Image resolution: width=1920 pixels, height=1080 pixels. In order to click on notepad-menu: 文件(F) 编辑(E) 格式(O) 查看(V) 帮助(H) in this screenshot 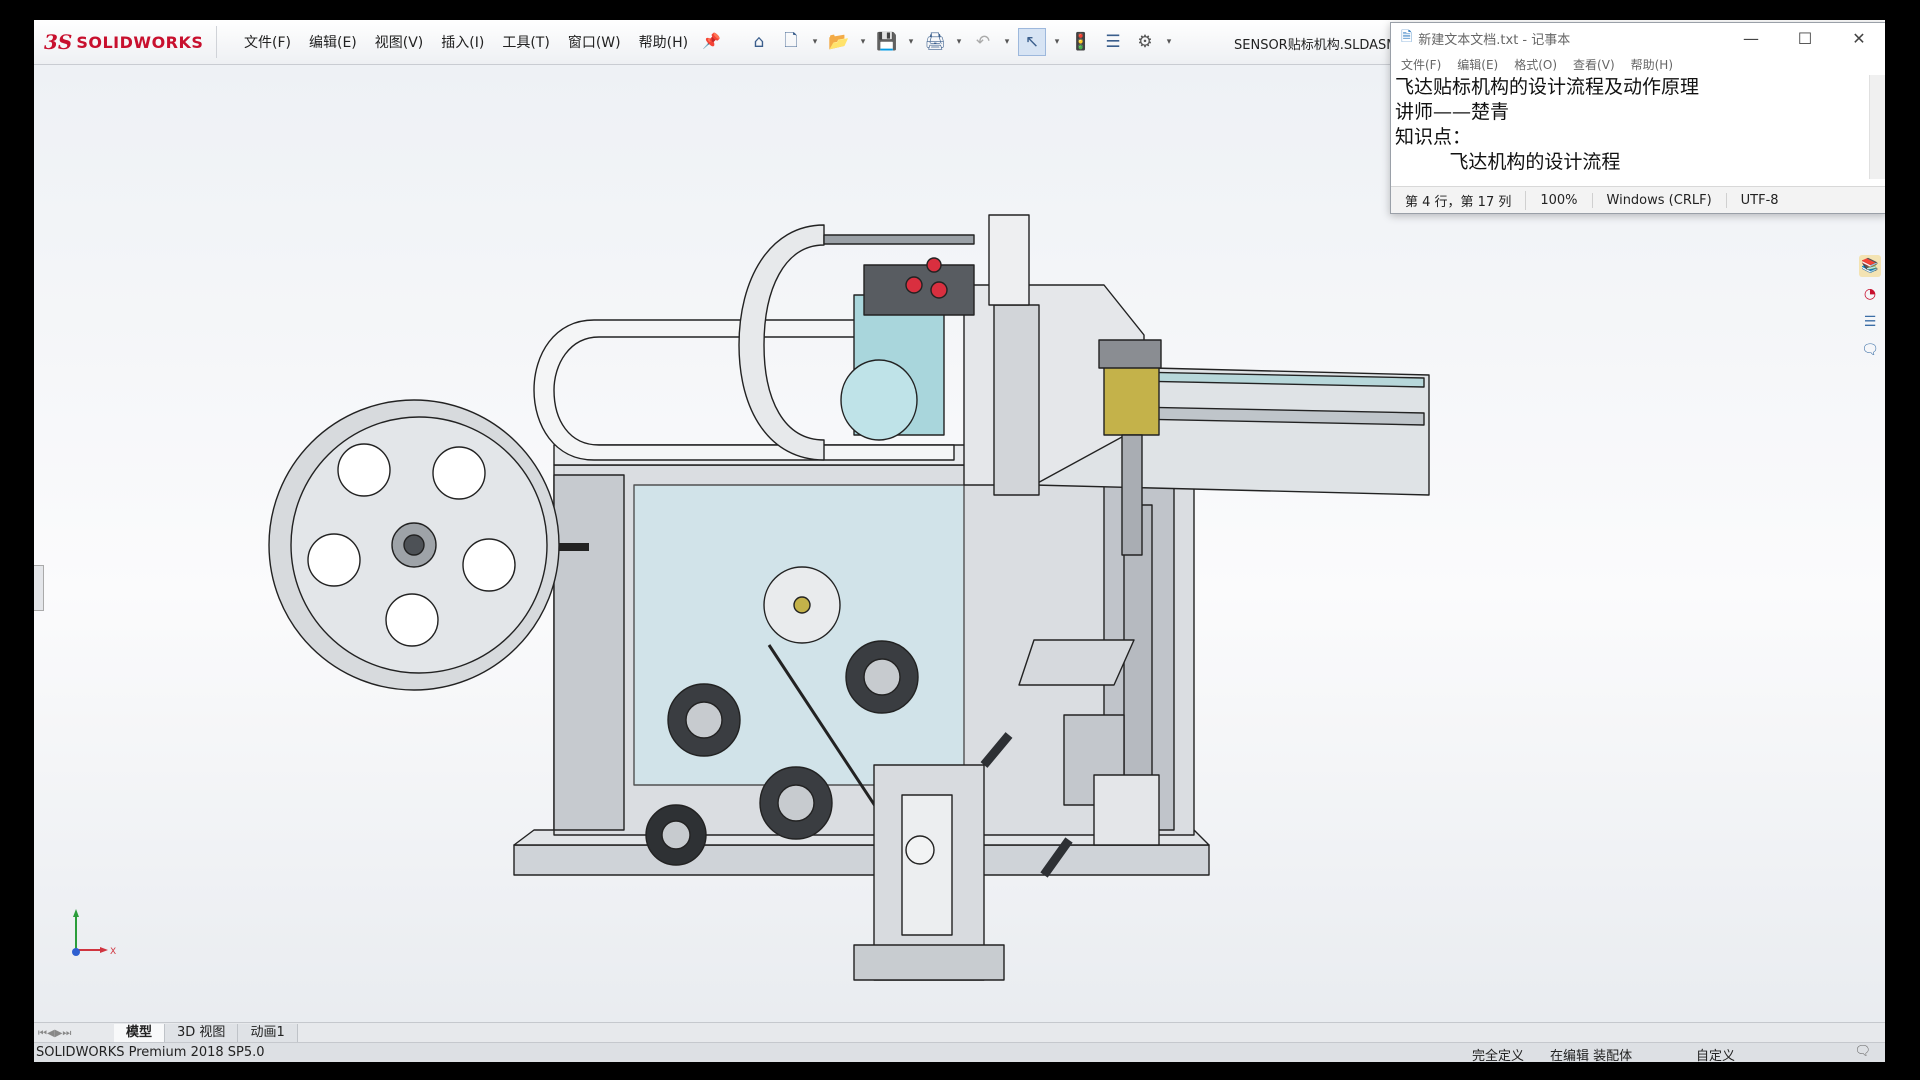, I will do `click(1638, 64)`.